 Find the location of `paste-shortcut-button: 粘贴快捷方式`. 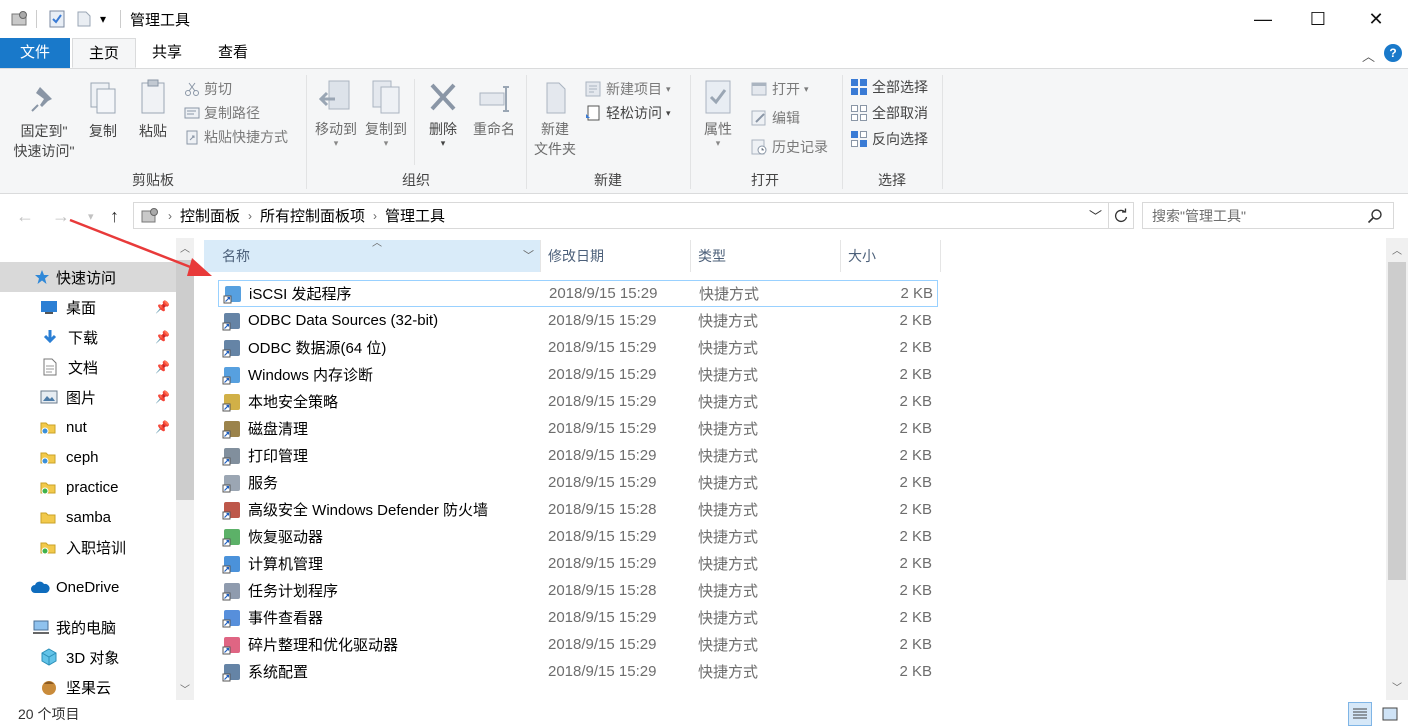

paste-shortcut-button: 粘贴快捷方式 is located at coordinates (236, 137).